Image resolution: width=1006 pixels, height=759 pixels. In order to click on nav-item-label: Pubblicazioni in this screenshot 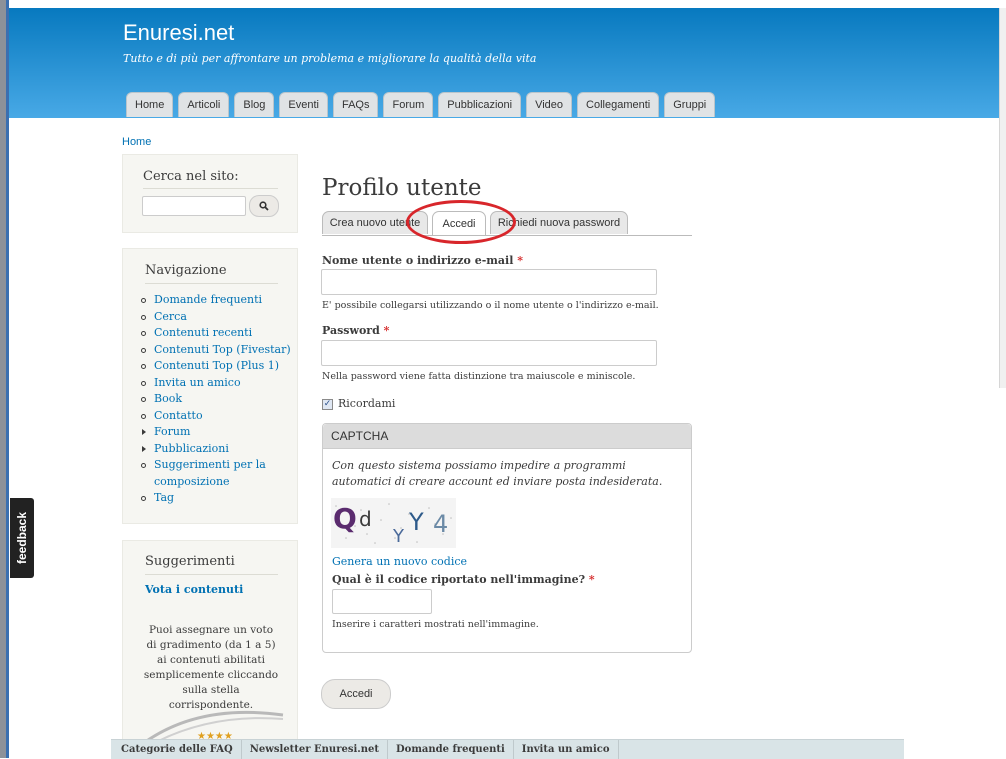, I will do `click(191, 448)`.